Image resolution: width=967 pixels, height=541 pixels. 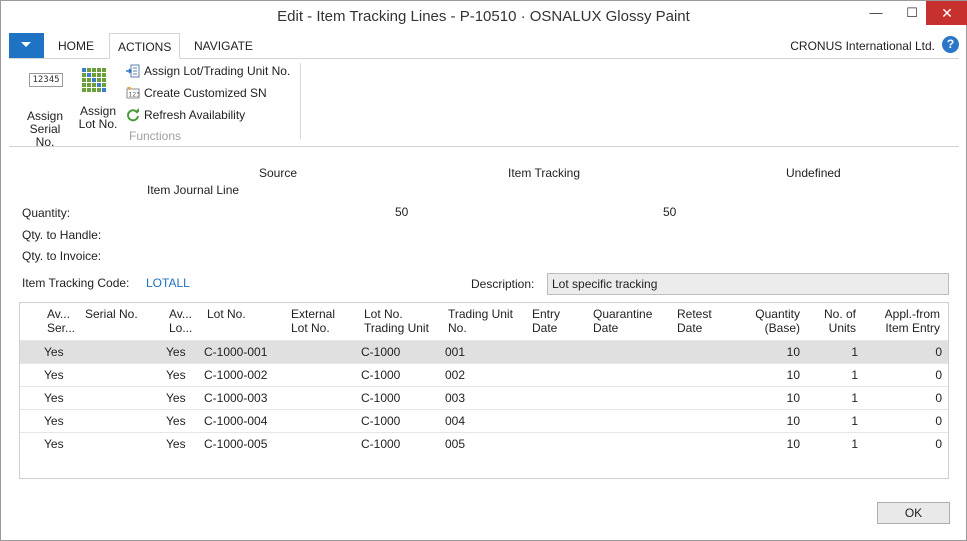 I want to click on cell-lot-no: C-1000-003, so click(x=236, y=398).